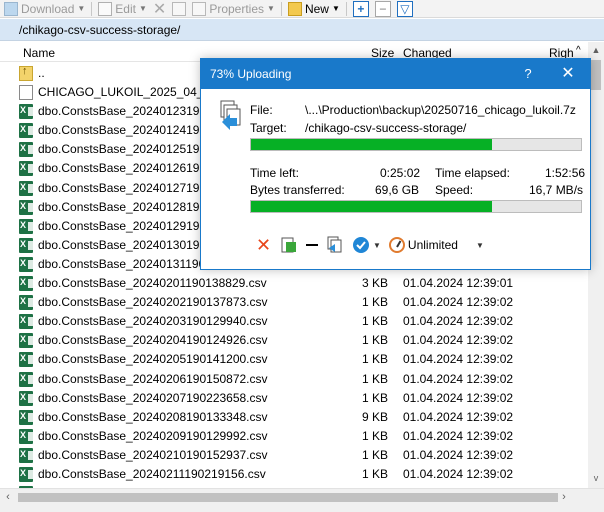 The image size is (604, 512). What do you see at coordinates (11, 8) in the screenshot?
I see `download-icon` at bounding box center [11, 8].